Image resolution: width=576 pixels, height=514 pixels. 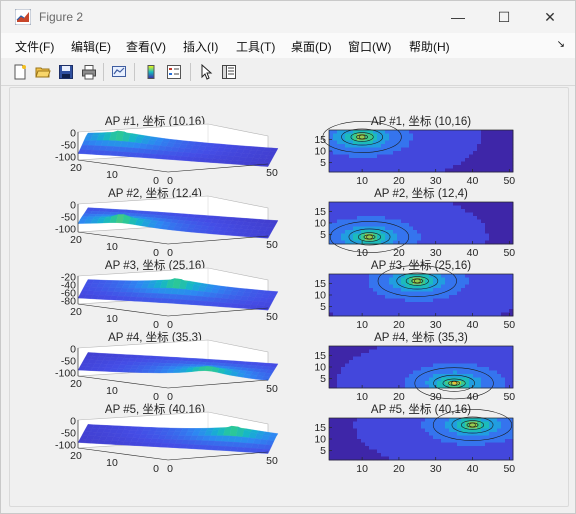 What do you see at coordinates (146, 46) in the screenshot?
I see `menu-view: 查看(V)` at bounding box center [146, 46].